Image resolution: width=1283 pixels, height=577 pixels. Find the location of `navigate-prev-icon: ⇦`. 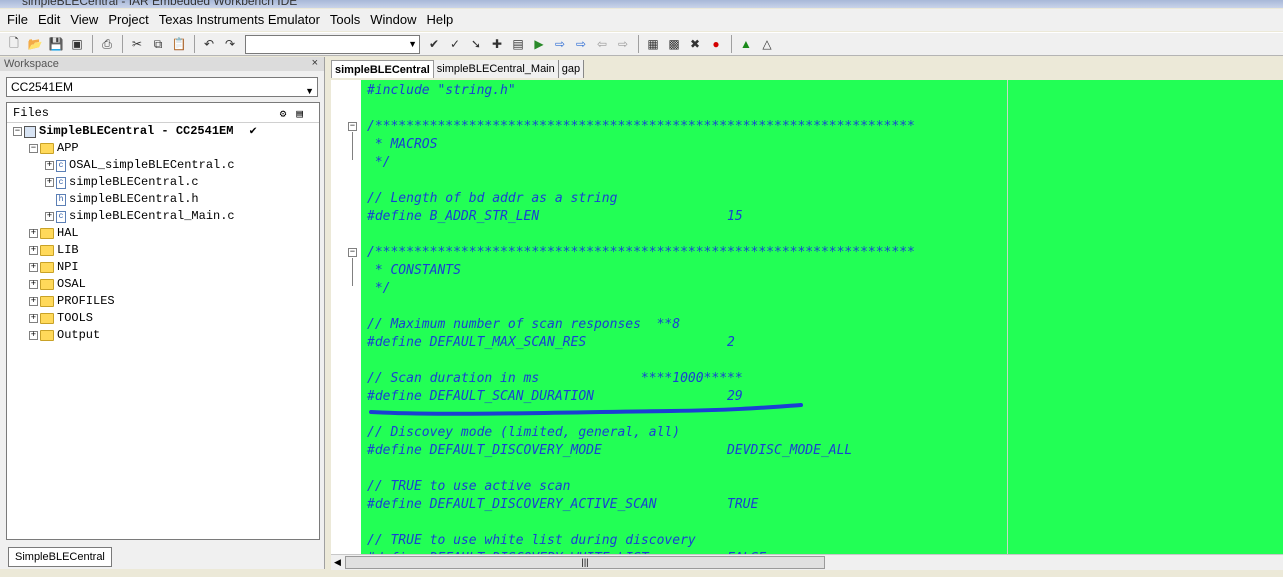

navigate-prev-icon: ⇦ is located at coordinates (602, 44).